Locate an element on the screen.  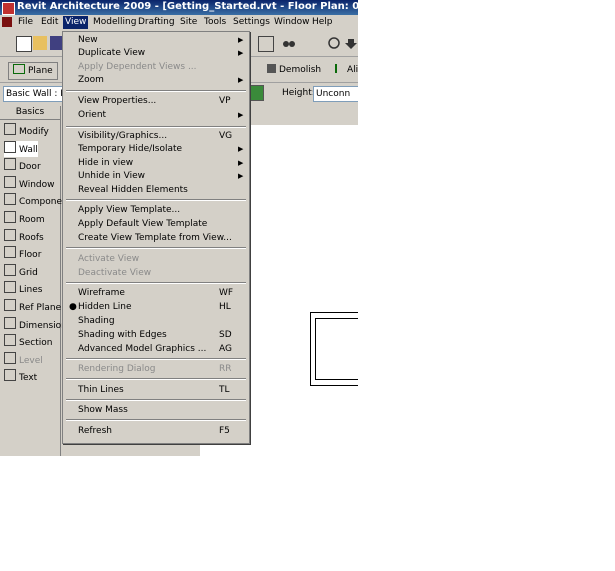
arrow-down-icon is located at coordinates (351, 44).